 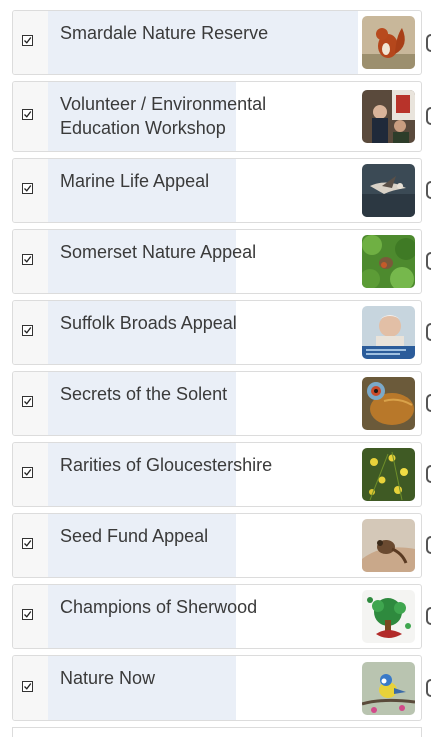 I want to click on appeal-row: Smardale Nature Reserve, so click(x=217, y=42).